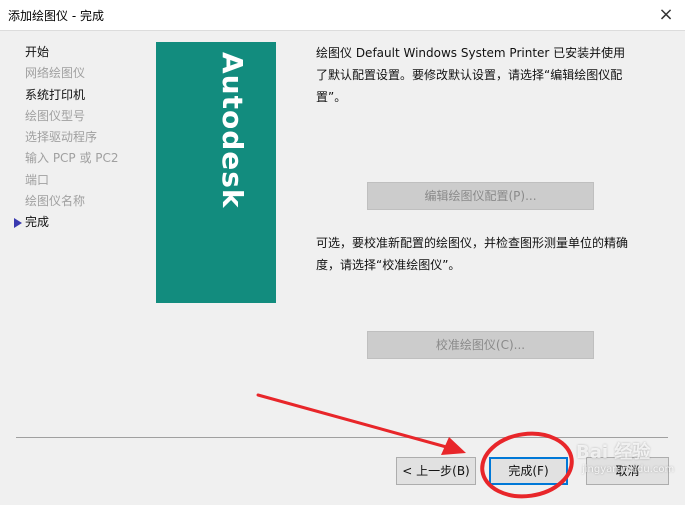 The height and width of the screenshot is (505, 685). I want to click on step-plotter-name: 绘图仪名称, so click(81, 201).